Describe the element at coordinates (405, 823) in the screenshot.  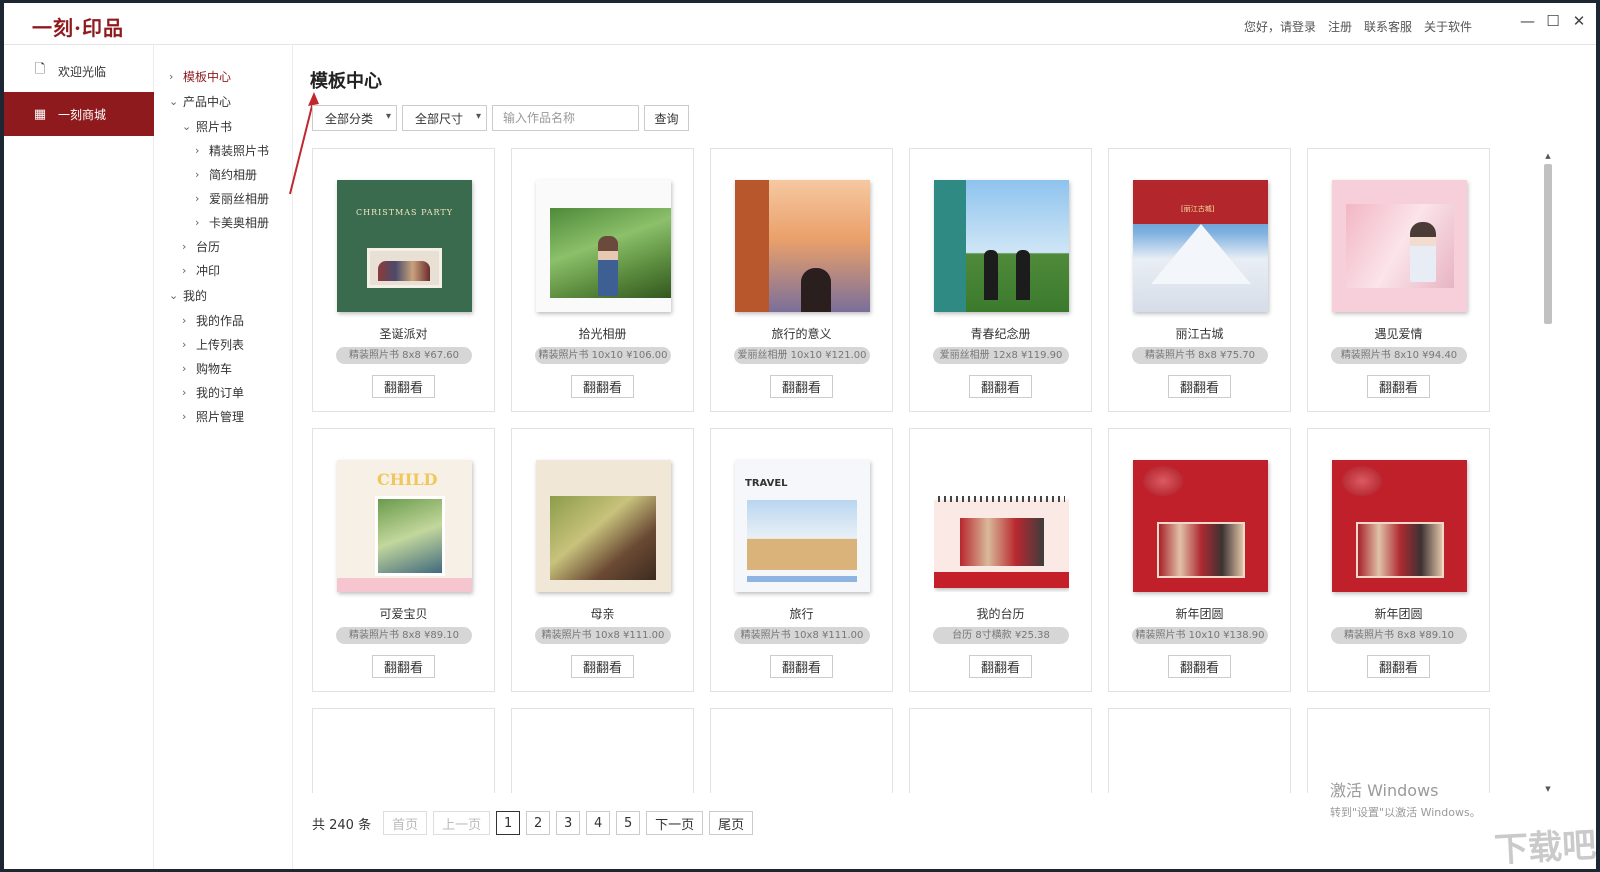
I see `first-page-button: 首页` at that location.